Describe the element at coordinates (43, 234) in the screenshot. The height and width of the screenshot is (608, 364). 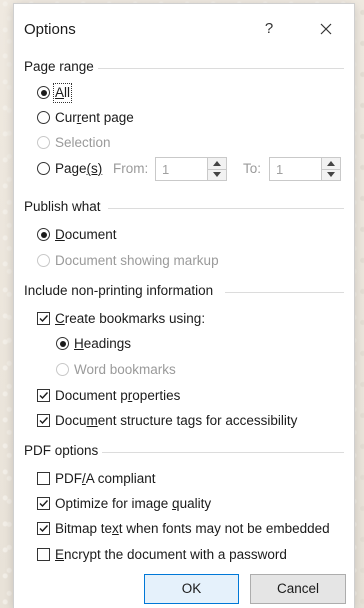
I see `radio-document-indicator` at that location.